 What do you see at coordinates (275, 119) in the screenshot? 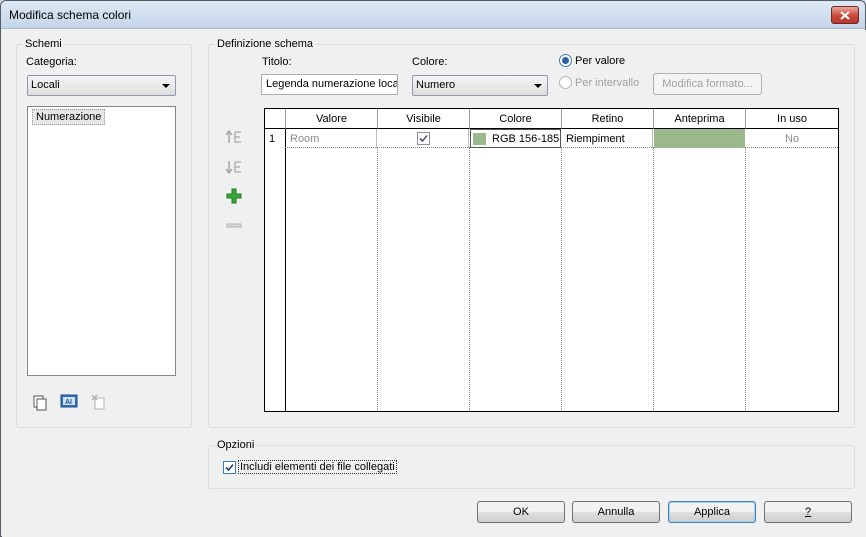
I see `table-corner` at bounding box center [275, 119].